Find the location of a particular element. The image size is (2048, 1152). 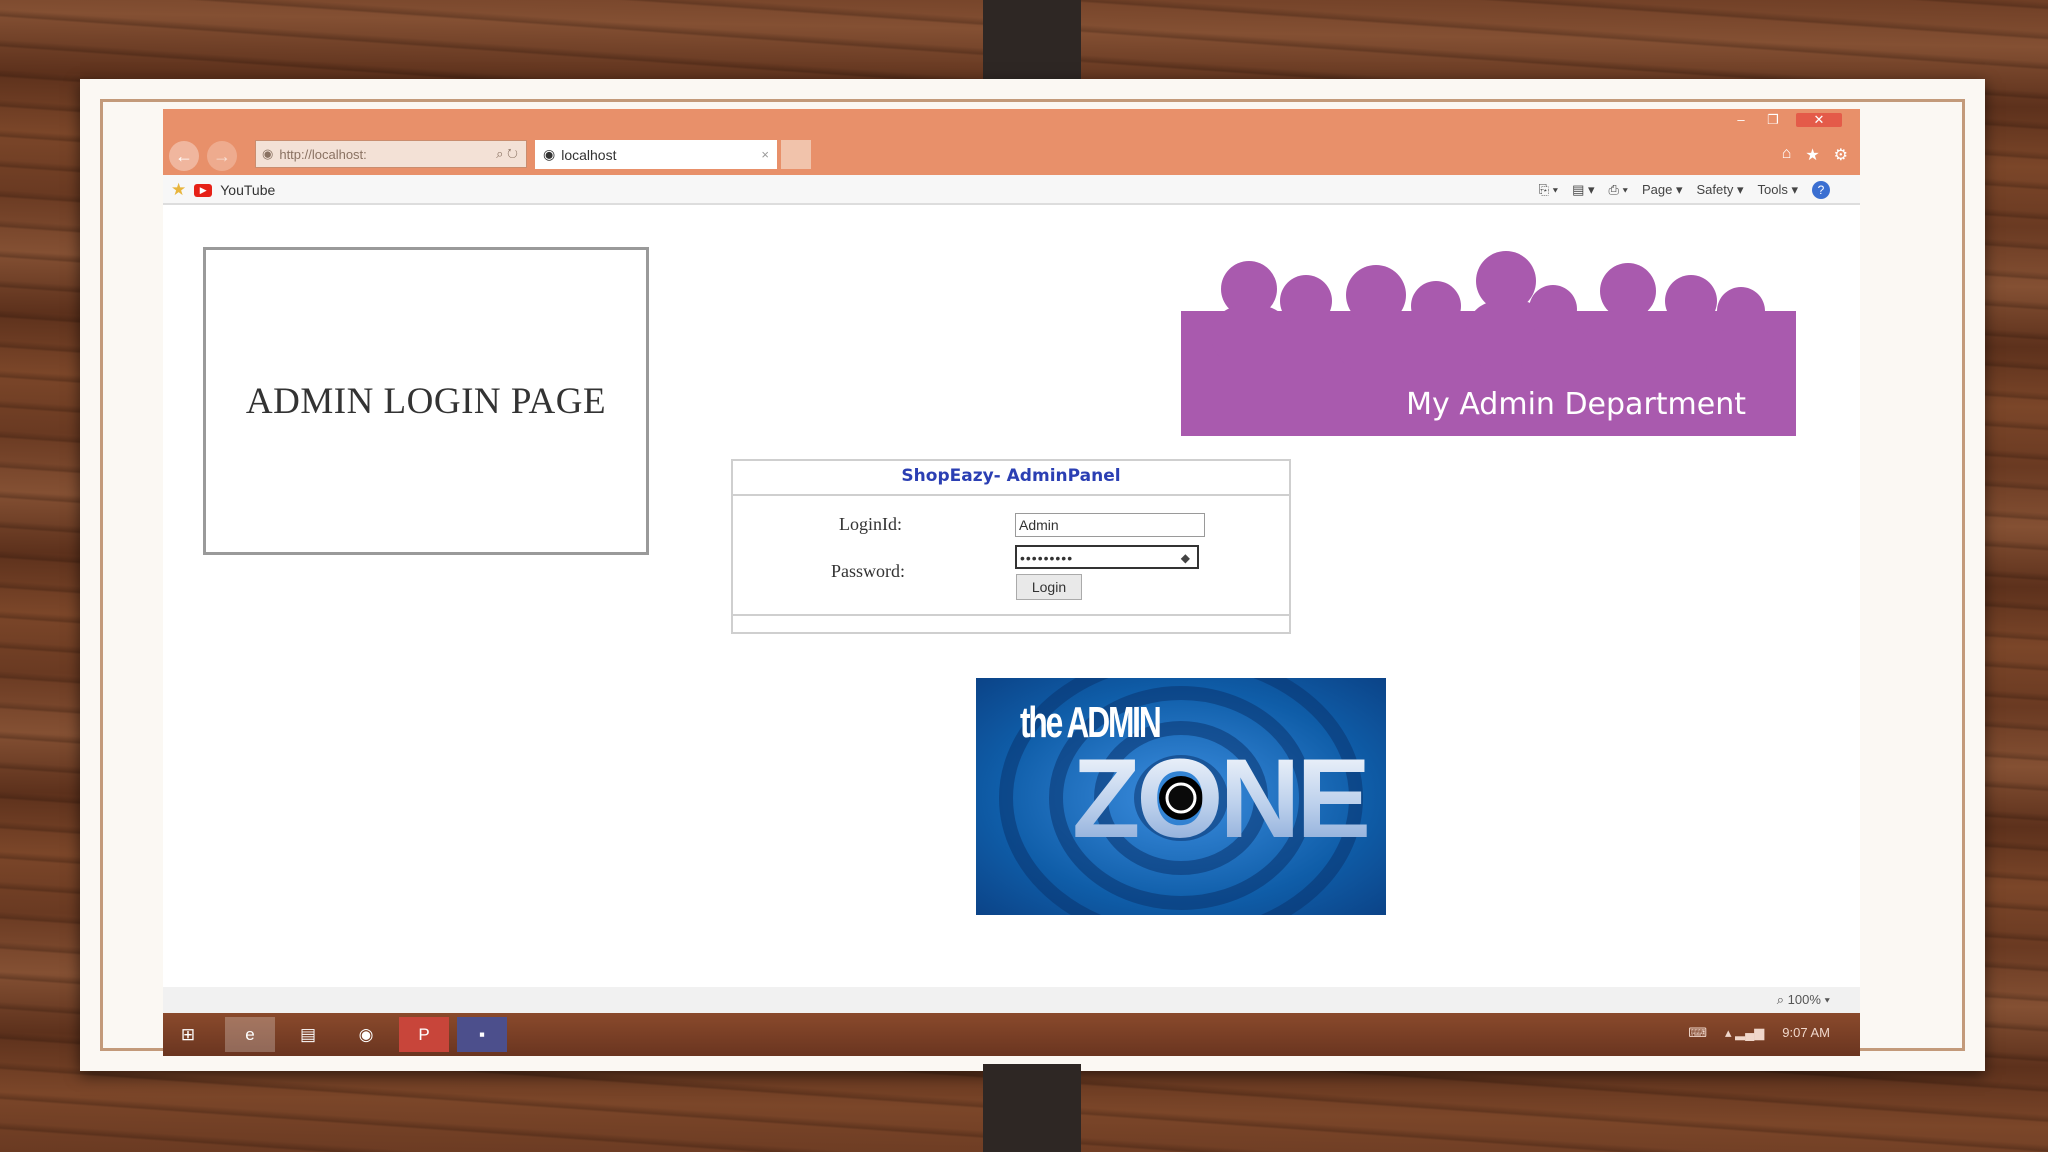

login-button: Login is located at coordinates (1049, 587).